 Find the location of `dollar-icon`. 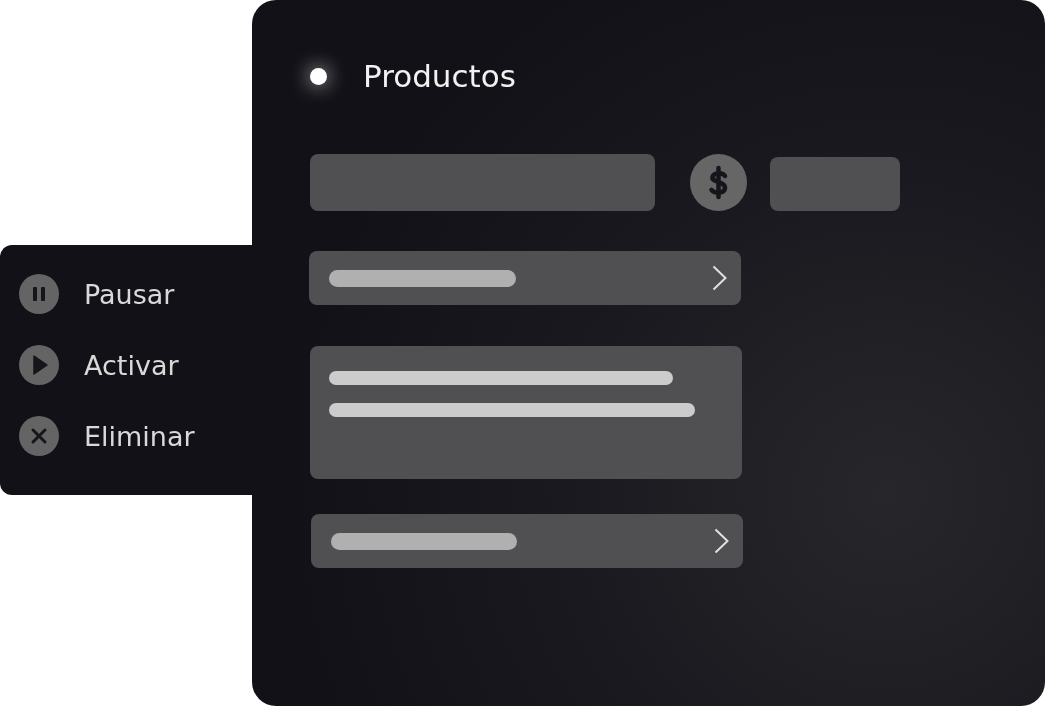

dollar-icon is located at coordinates (718, 182).